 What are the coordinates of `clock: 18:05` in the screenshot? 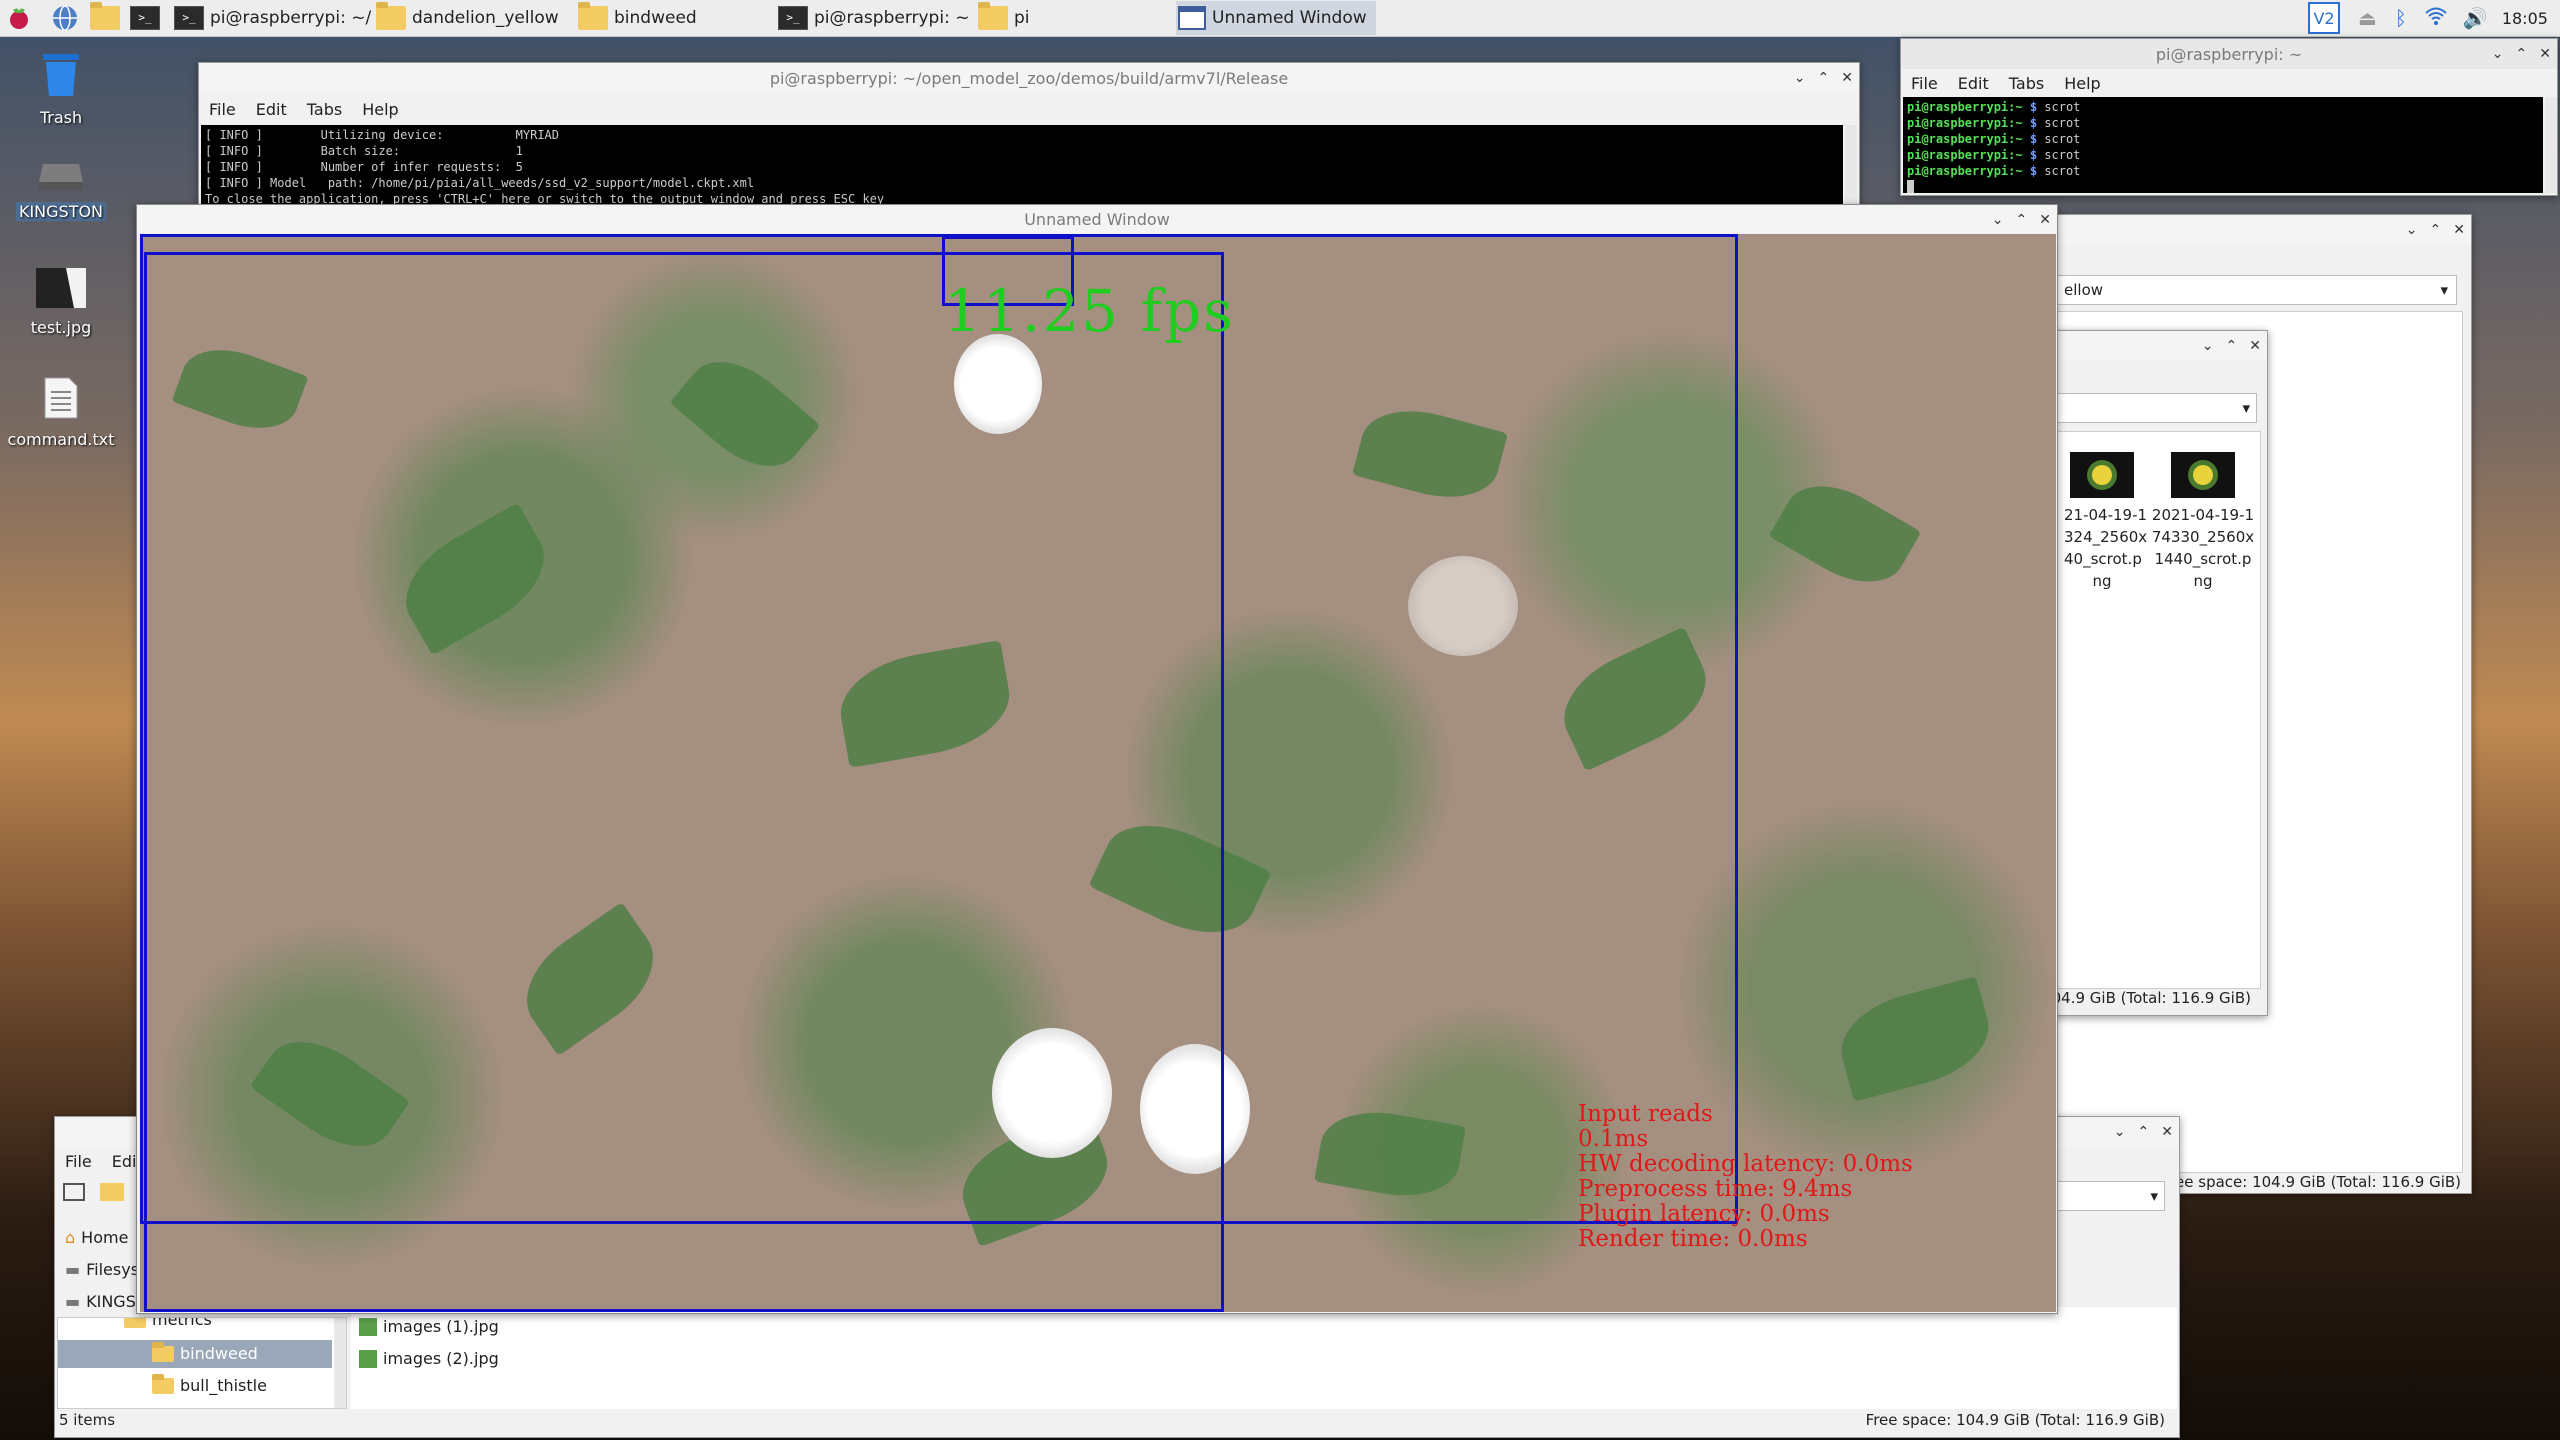 It's located at (2525, 18).